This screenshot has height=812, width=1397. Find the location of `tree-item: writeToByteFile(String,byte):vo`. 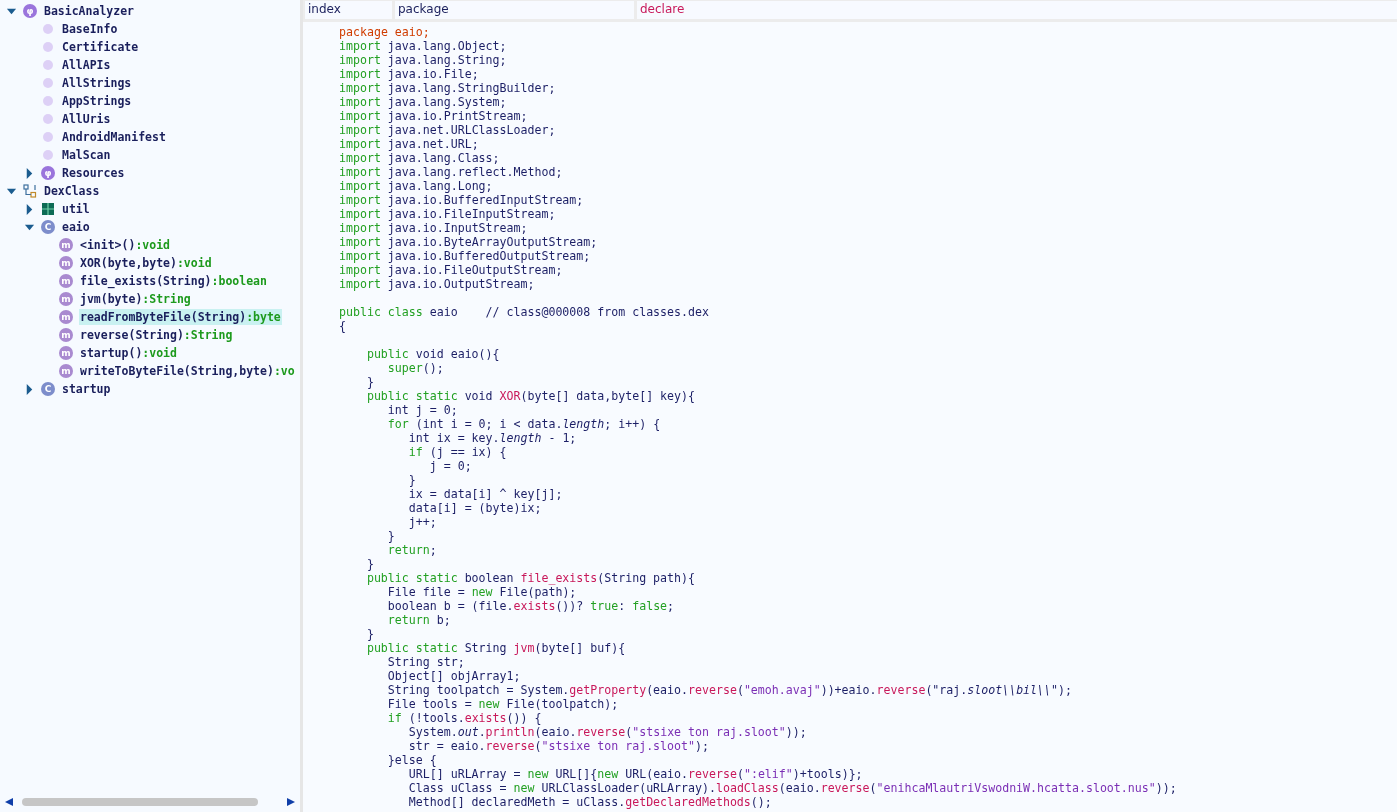

tree-item: writeToByteFile(String,byte):vo is located at coordinates (187, 371).